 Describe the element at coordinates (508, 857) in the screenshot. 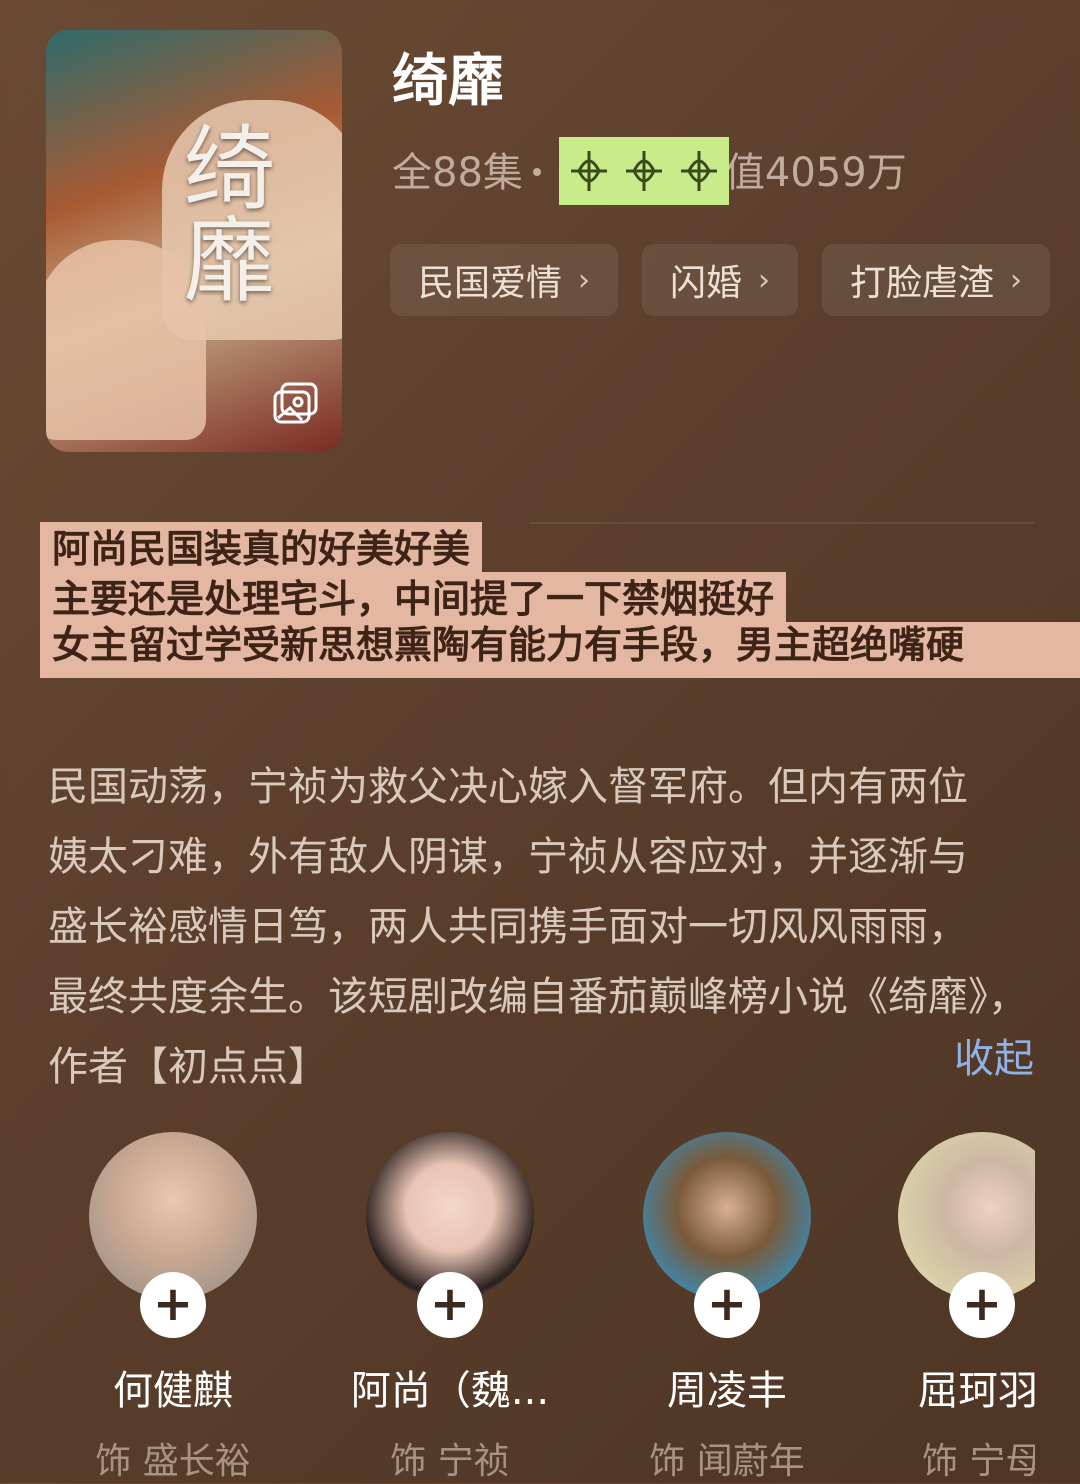

I see `synopsis-line: 姨太刁难，外有敌人阴谋，宁祯从容应对，并逐渐与` at that location.